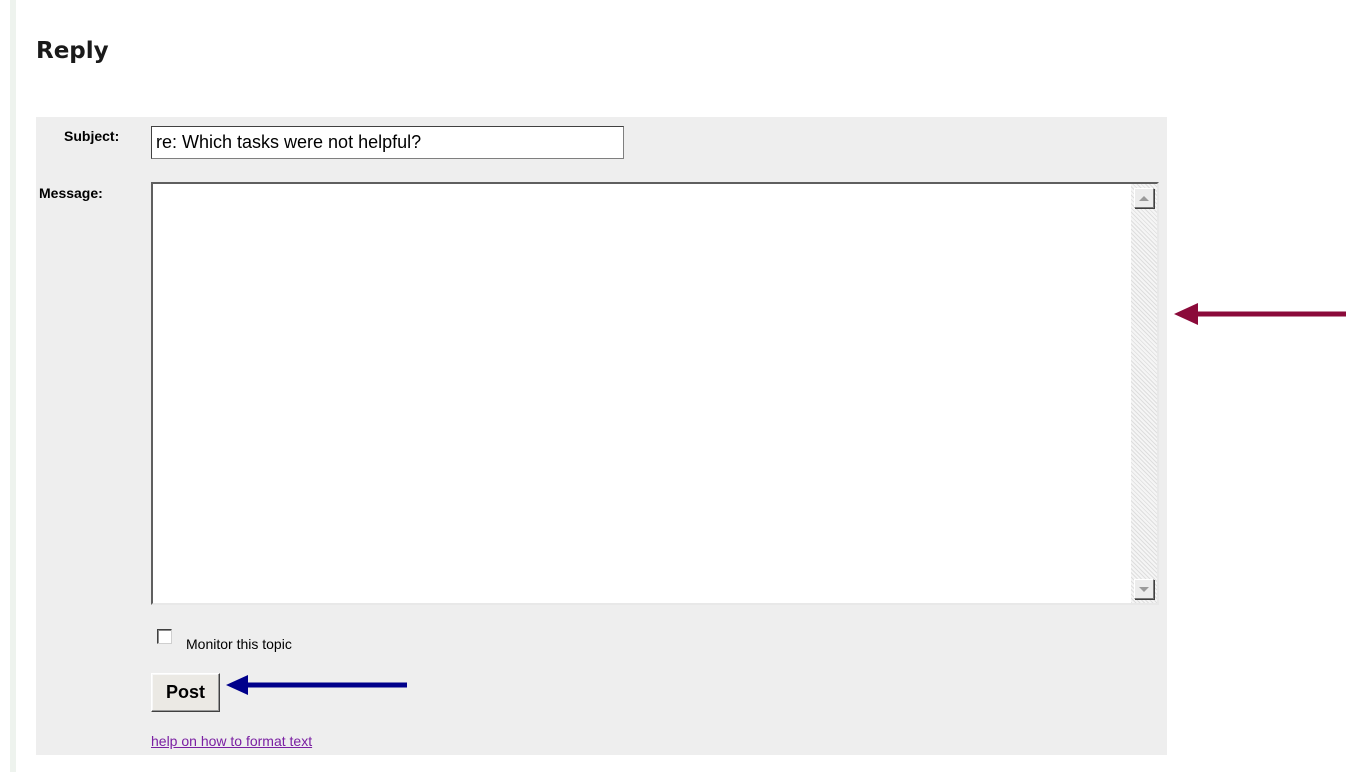 The height and width of the screenshot is (772, 1348). Describe the element at coordinates (71, 193) in the screenshot. I see `message-label: Message:` at that location.